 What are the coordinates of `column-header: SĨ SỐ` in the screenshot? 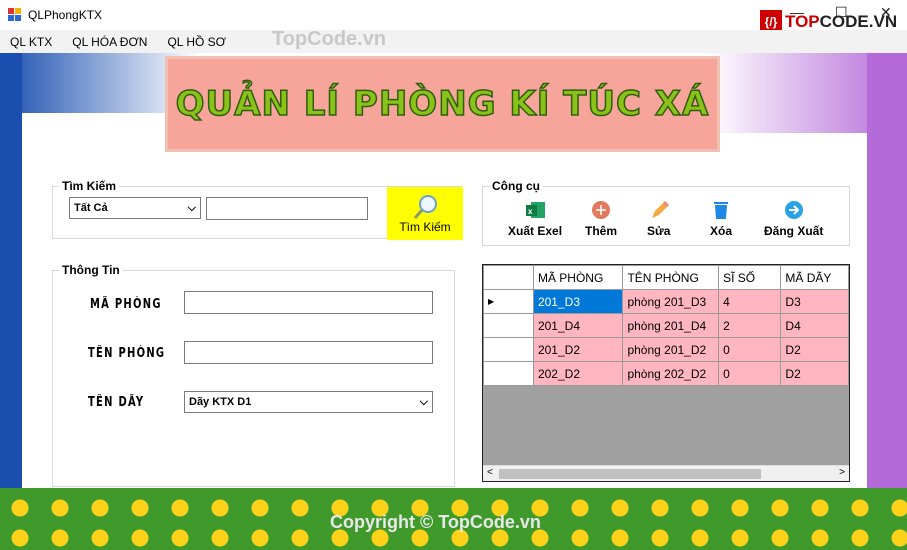 It's located at (750, 277).